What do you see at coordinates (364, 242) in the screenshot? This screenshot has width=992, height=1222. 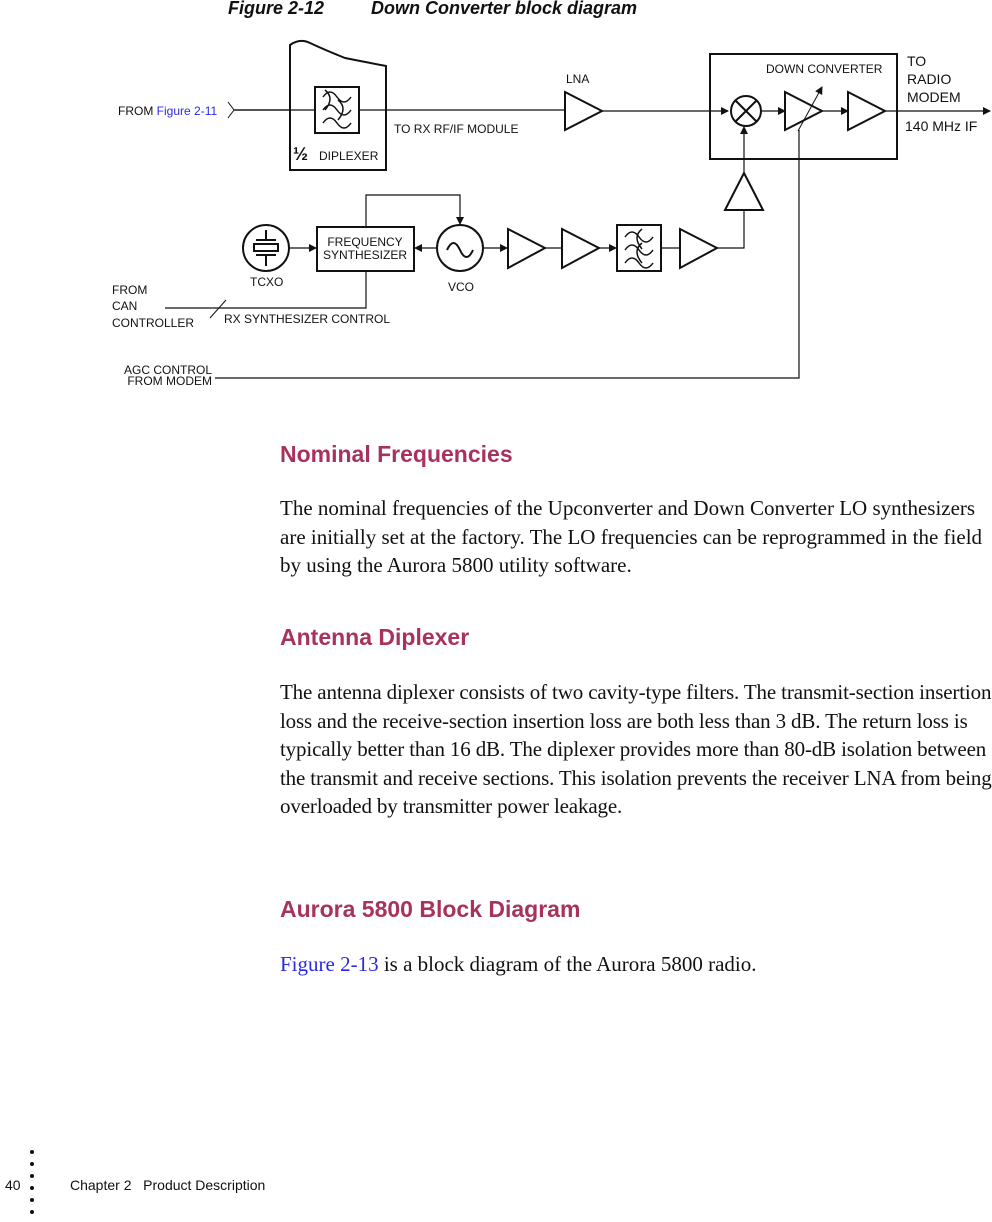 I see `svg-text: FREQUENCY` at bounding box center [364, 242].